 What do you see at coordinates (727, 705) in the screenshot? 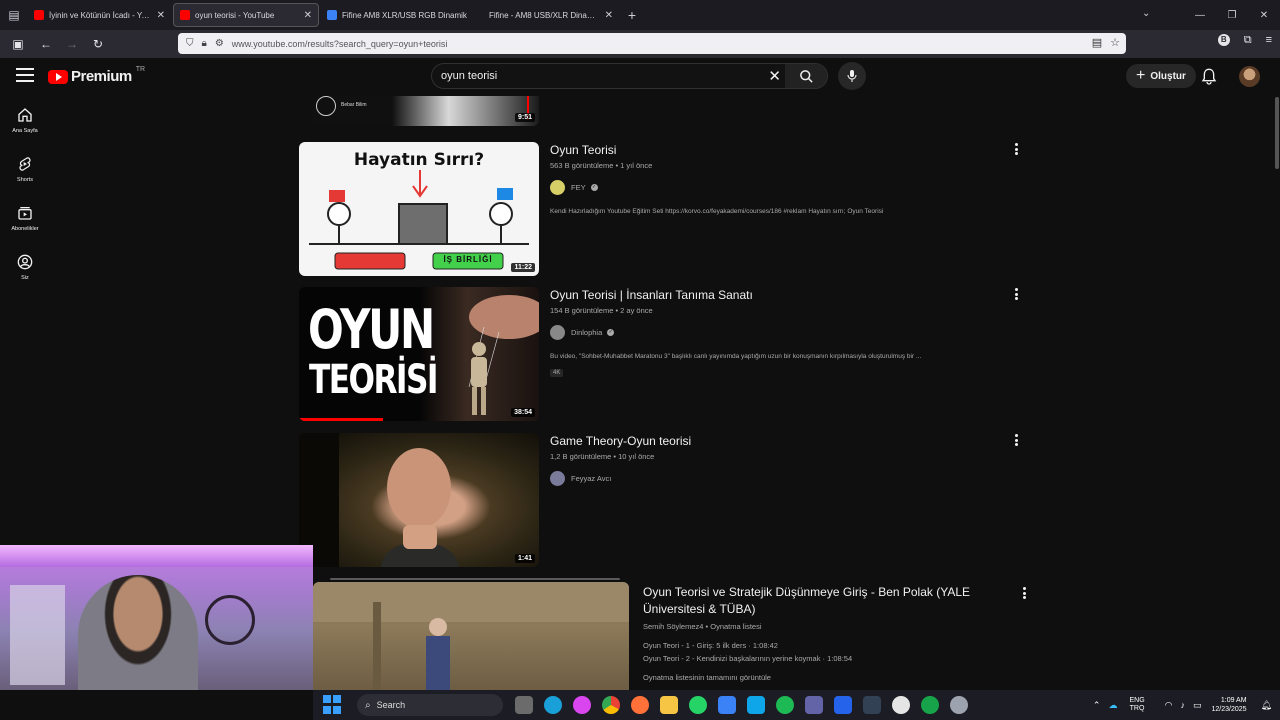
I see `store-icon` at bounding box center [727, 705].